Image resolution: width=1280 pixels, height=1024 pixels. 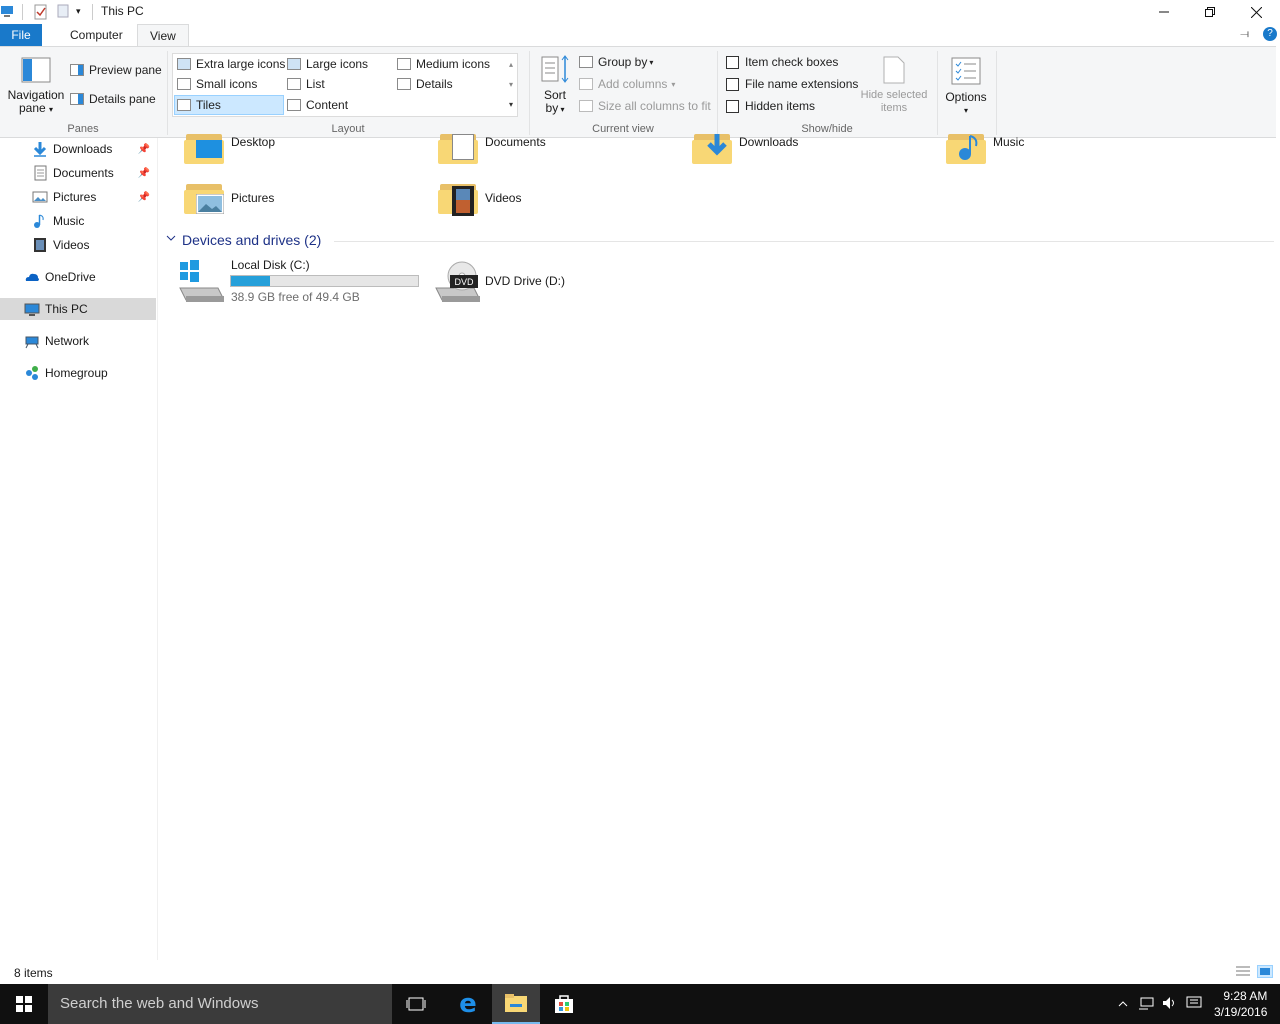 I want to click on item-count: 8 items, so click(x=33, y=973).